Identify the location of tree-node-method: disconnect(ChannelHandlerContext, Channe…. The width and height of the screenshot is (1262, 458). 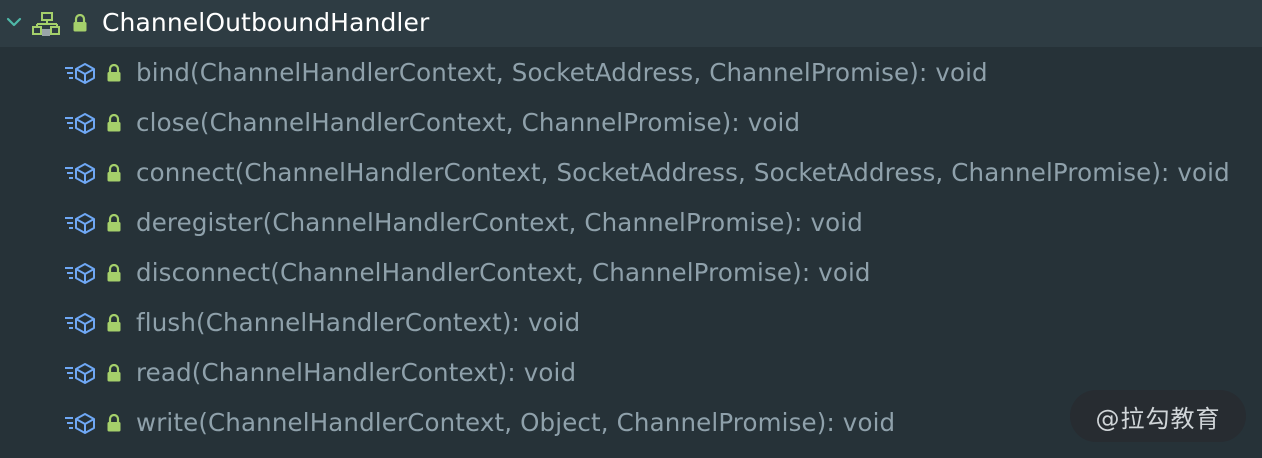
(631, 273).